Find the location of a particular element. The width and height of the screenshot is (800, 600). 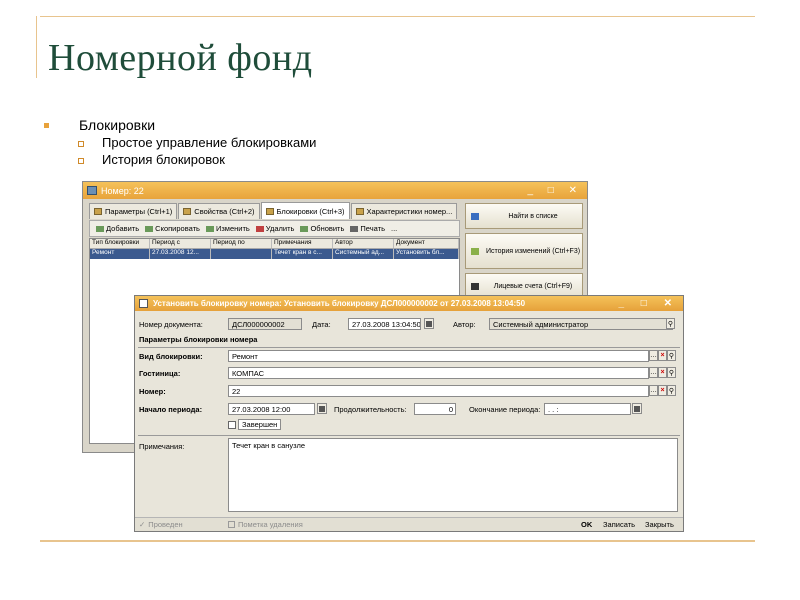

room-window-titlebar: Номер: 22 _ □ ✕ is located at coordinates (335, 190).